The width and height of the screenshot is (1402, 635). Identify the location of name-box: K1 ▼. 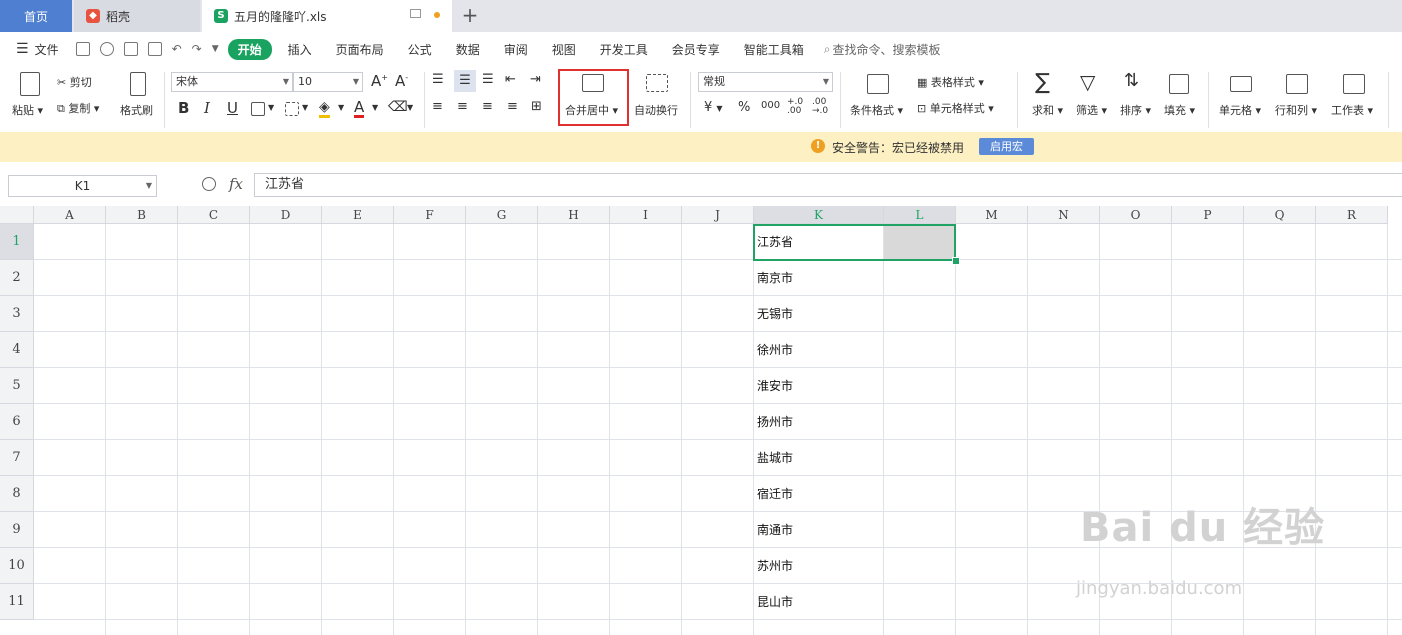
(82, 186).